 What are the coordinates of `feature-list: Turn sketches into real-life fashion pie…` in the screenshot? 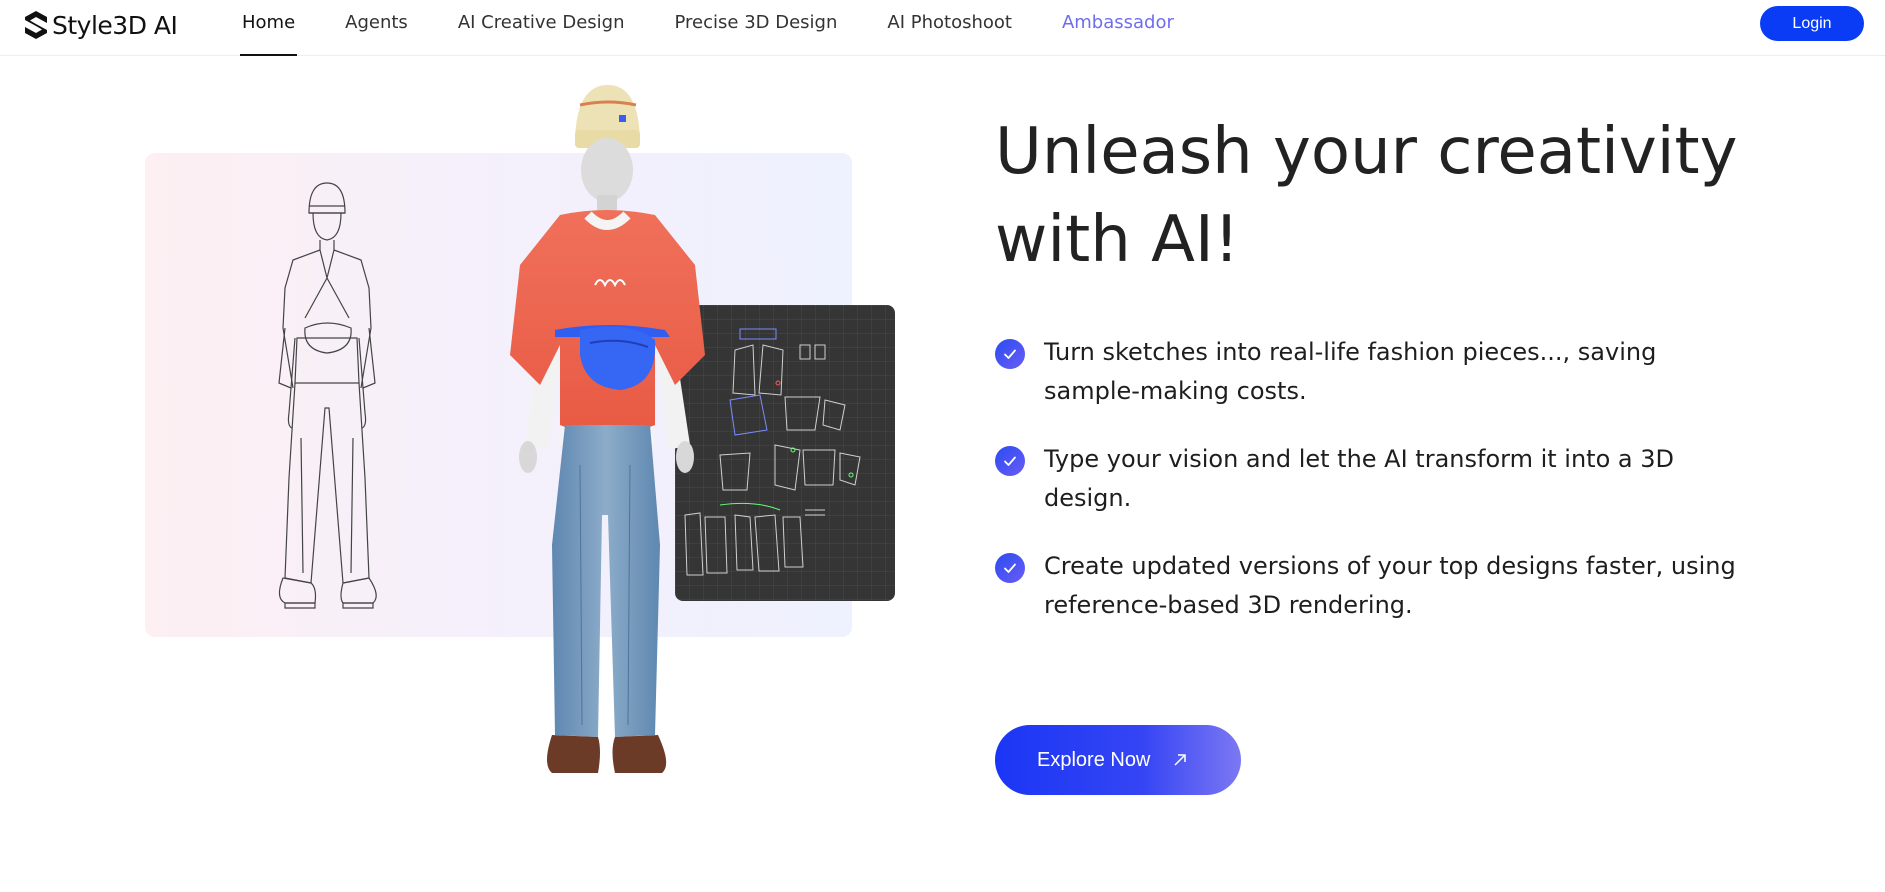 It's located at (1375, 493).